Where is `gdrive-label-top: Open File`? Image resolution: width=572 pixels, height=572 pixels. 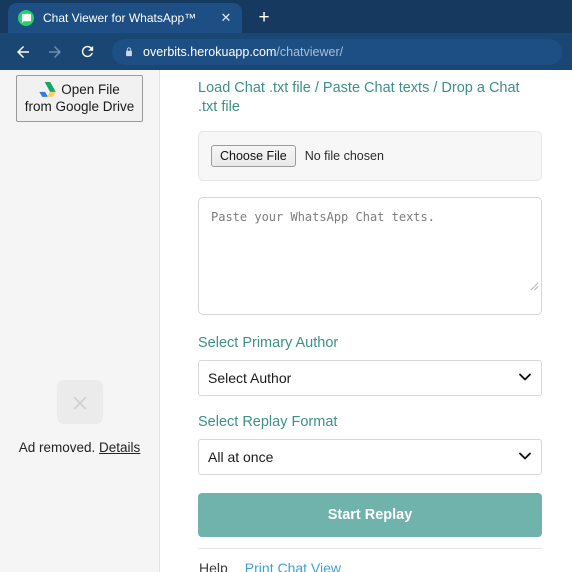
gdrive-label-top: Open File is located at coordinates (90, 89).